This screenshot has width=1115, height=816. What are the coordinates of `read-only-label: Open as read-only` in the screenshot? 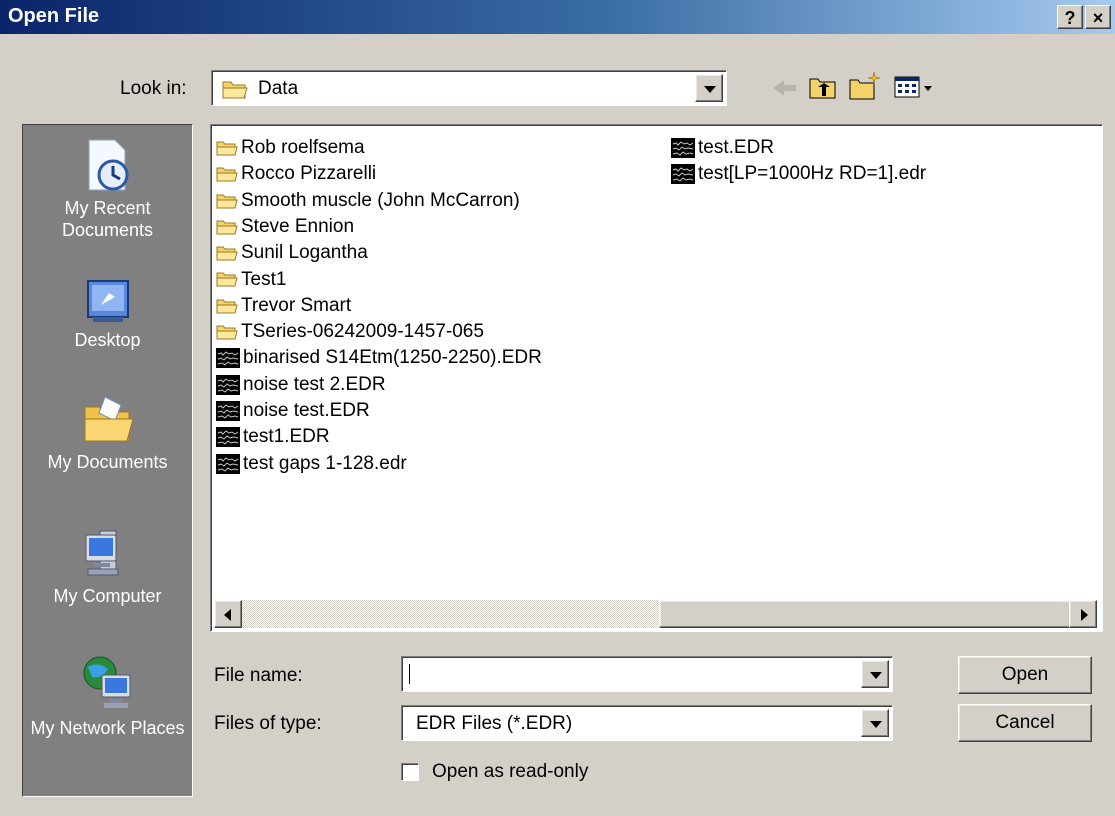 It's located at (510, 772).